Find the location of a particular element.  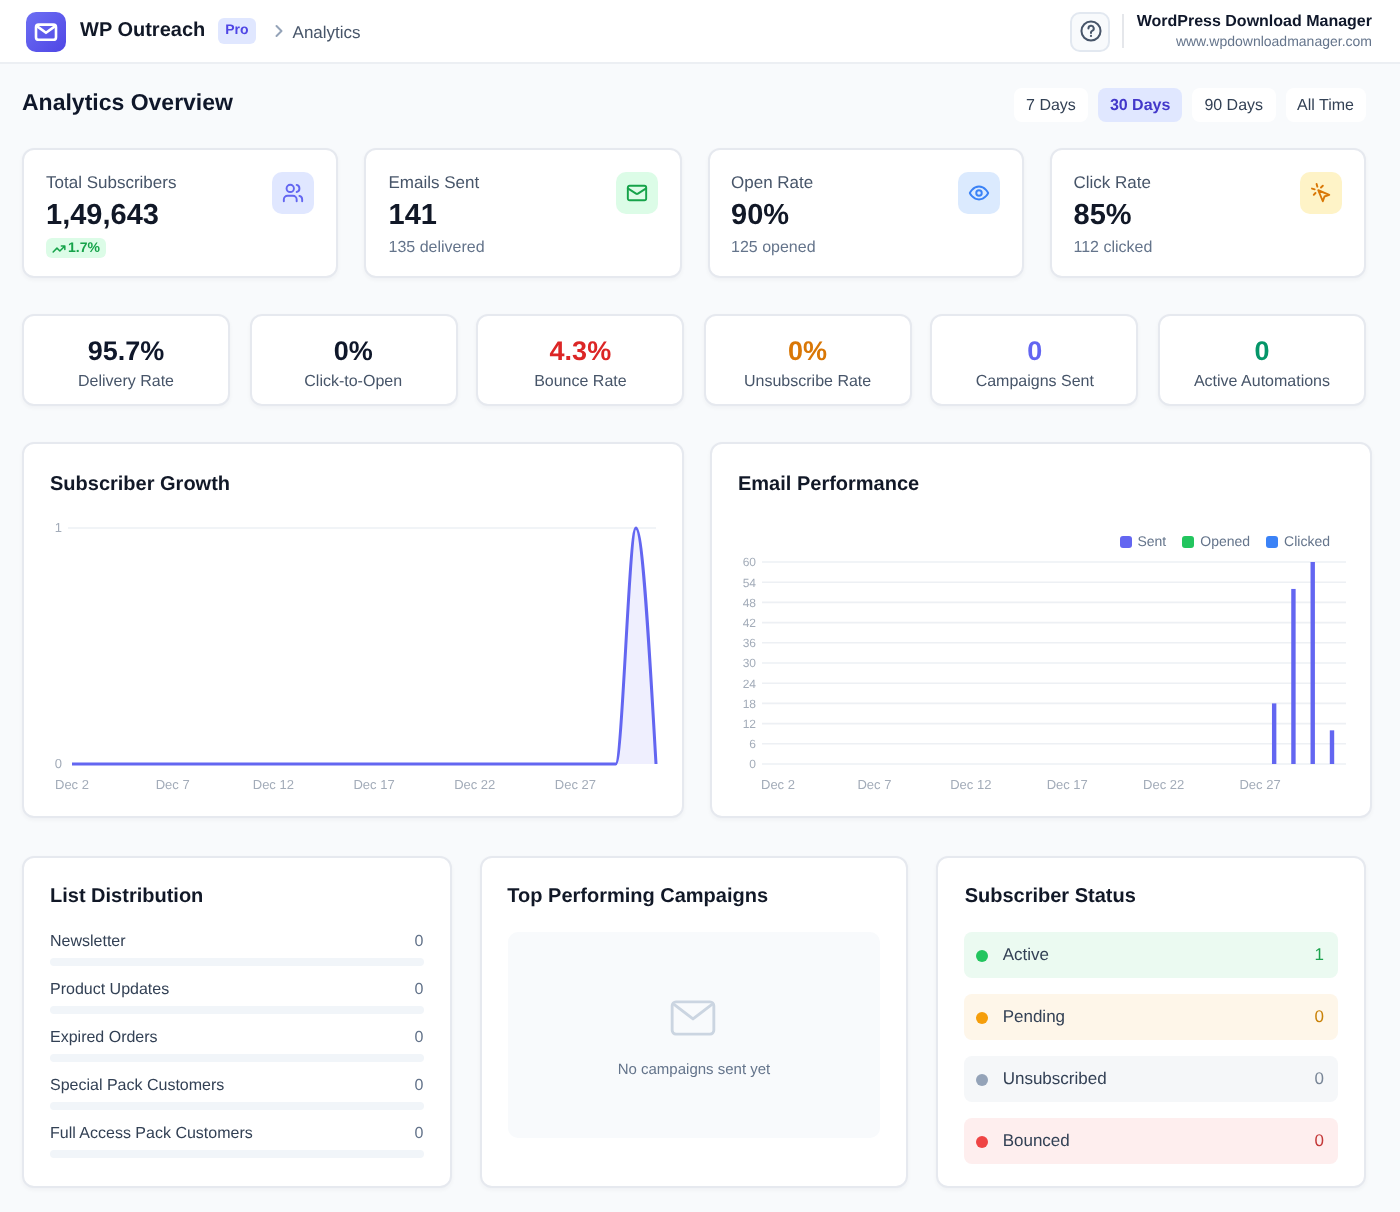

list-name: Special Pack Customers is located at coordinates (137, 1084).